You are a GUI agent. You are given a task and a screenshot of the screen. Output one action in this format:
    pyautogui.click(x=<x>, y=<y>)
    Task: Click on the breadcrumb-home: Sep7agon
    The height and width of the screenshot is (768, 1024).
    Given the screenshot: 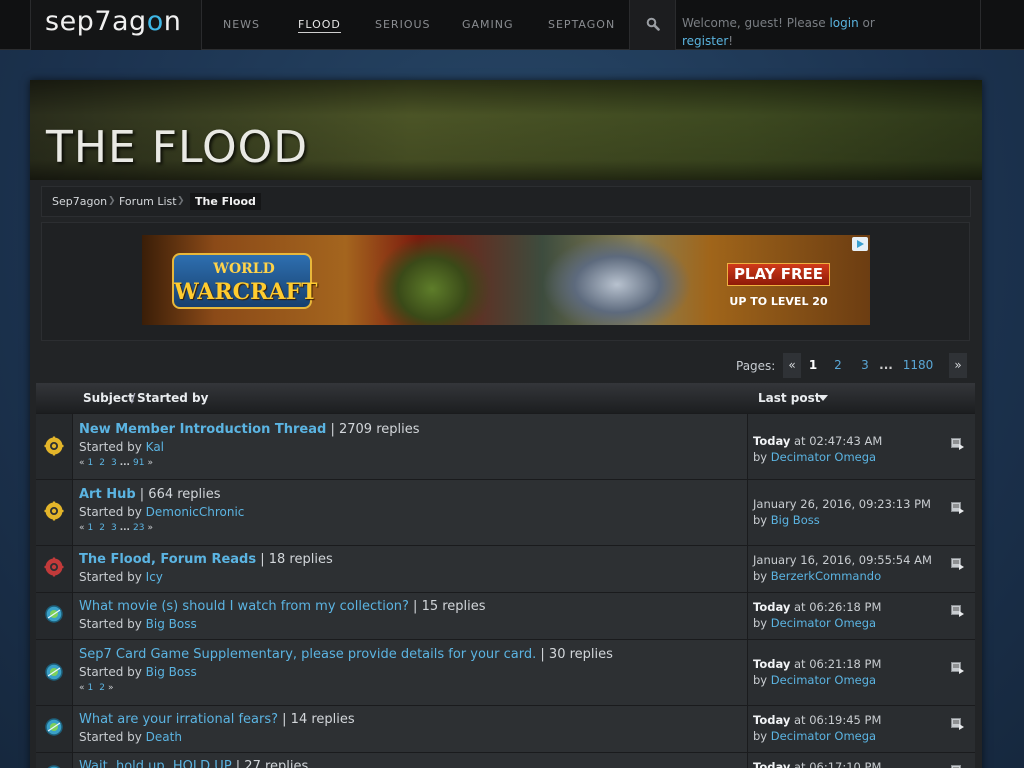 What is the action you would take?
    pyautogui.click(x=79, y=201)
    